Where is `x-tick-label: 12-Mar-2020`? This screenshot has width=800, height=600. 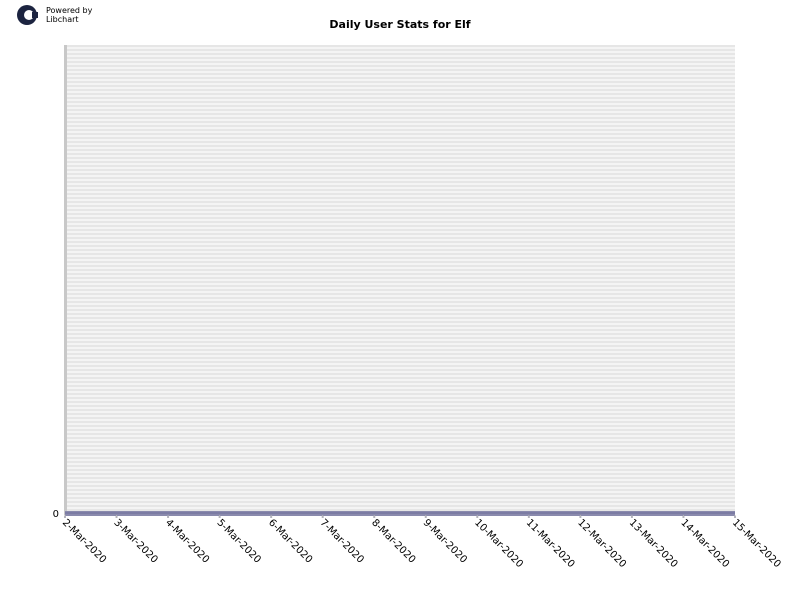 x-tick-label: 12-Mar-2020 is located at coordinates (601, 543).